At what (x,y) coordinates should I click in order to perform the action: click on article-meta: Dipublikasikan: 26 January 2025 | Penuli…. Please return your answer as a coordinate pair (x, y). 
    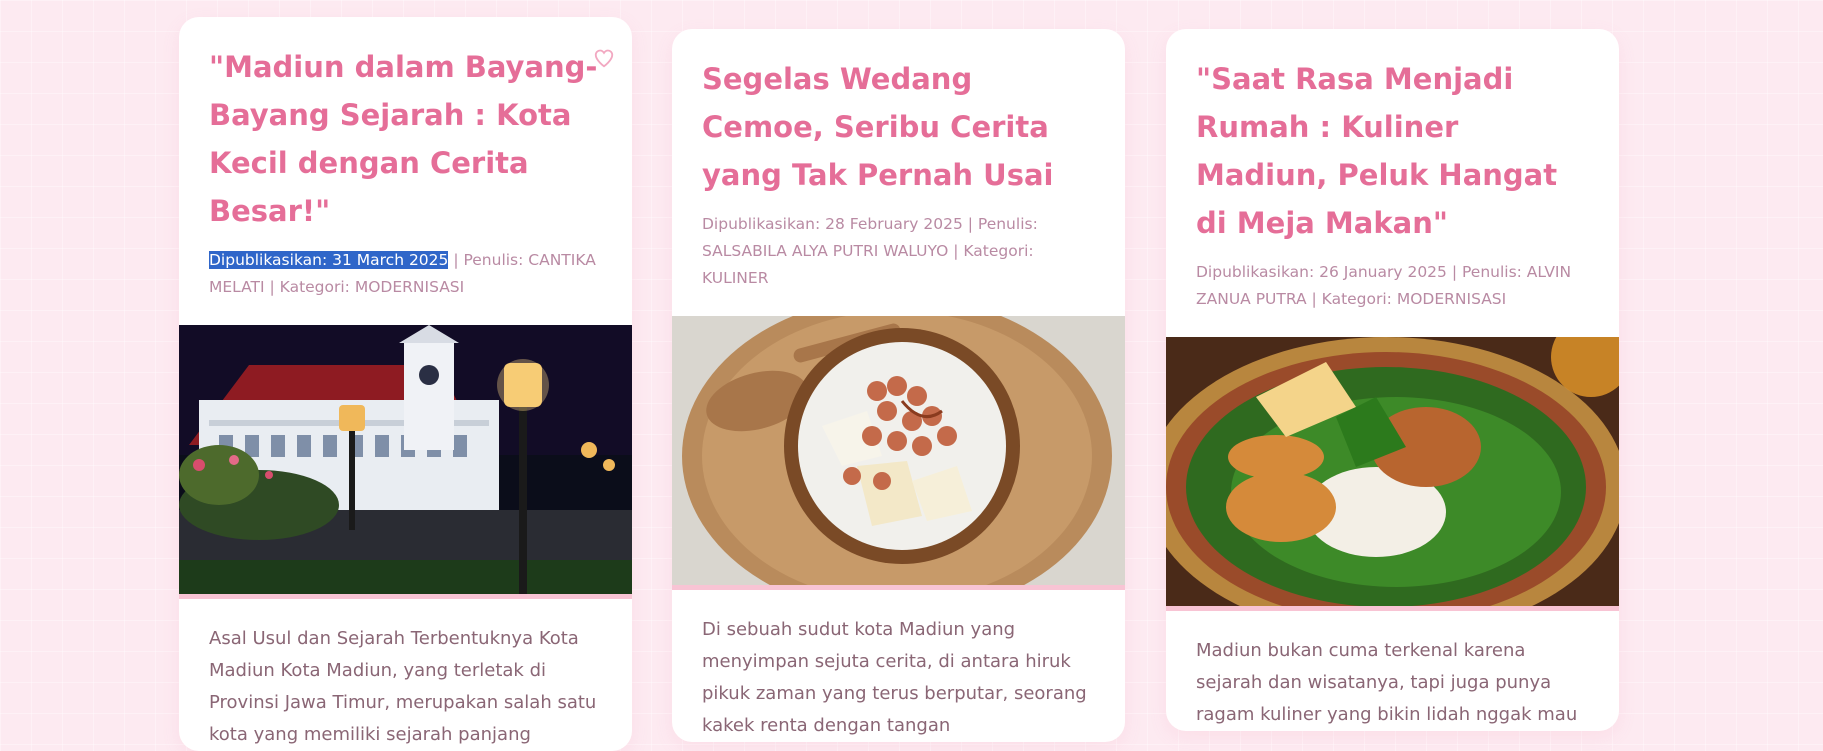
    Looking at the image, I should click on (1392, 286).